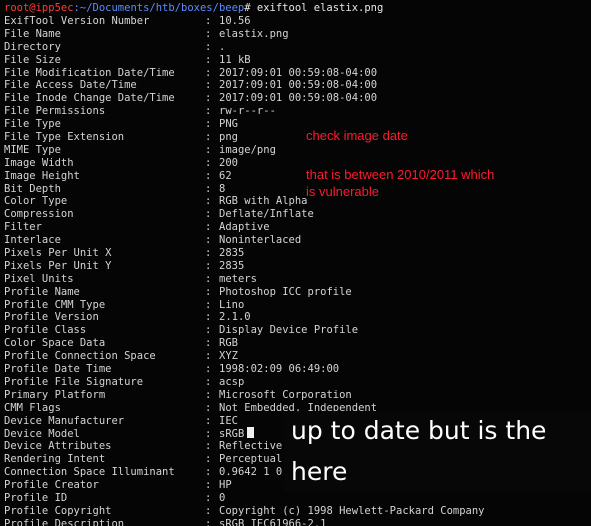  I want to click on exif-row: Pixel Units: meters, so click(297, 279).